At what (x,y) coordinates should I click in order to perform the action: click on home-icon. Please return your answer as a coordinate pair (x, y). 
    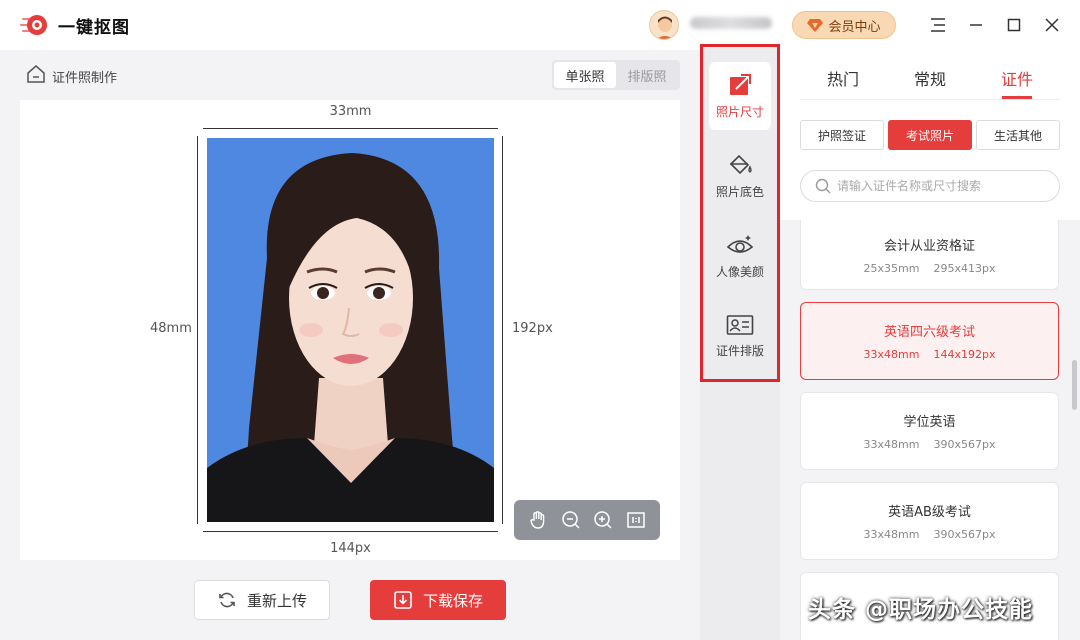
    Looking at the image, I should click on (36, 74).